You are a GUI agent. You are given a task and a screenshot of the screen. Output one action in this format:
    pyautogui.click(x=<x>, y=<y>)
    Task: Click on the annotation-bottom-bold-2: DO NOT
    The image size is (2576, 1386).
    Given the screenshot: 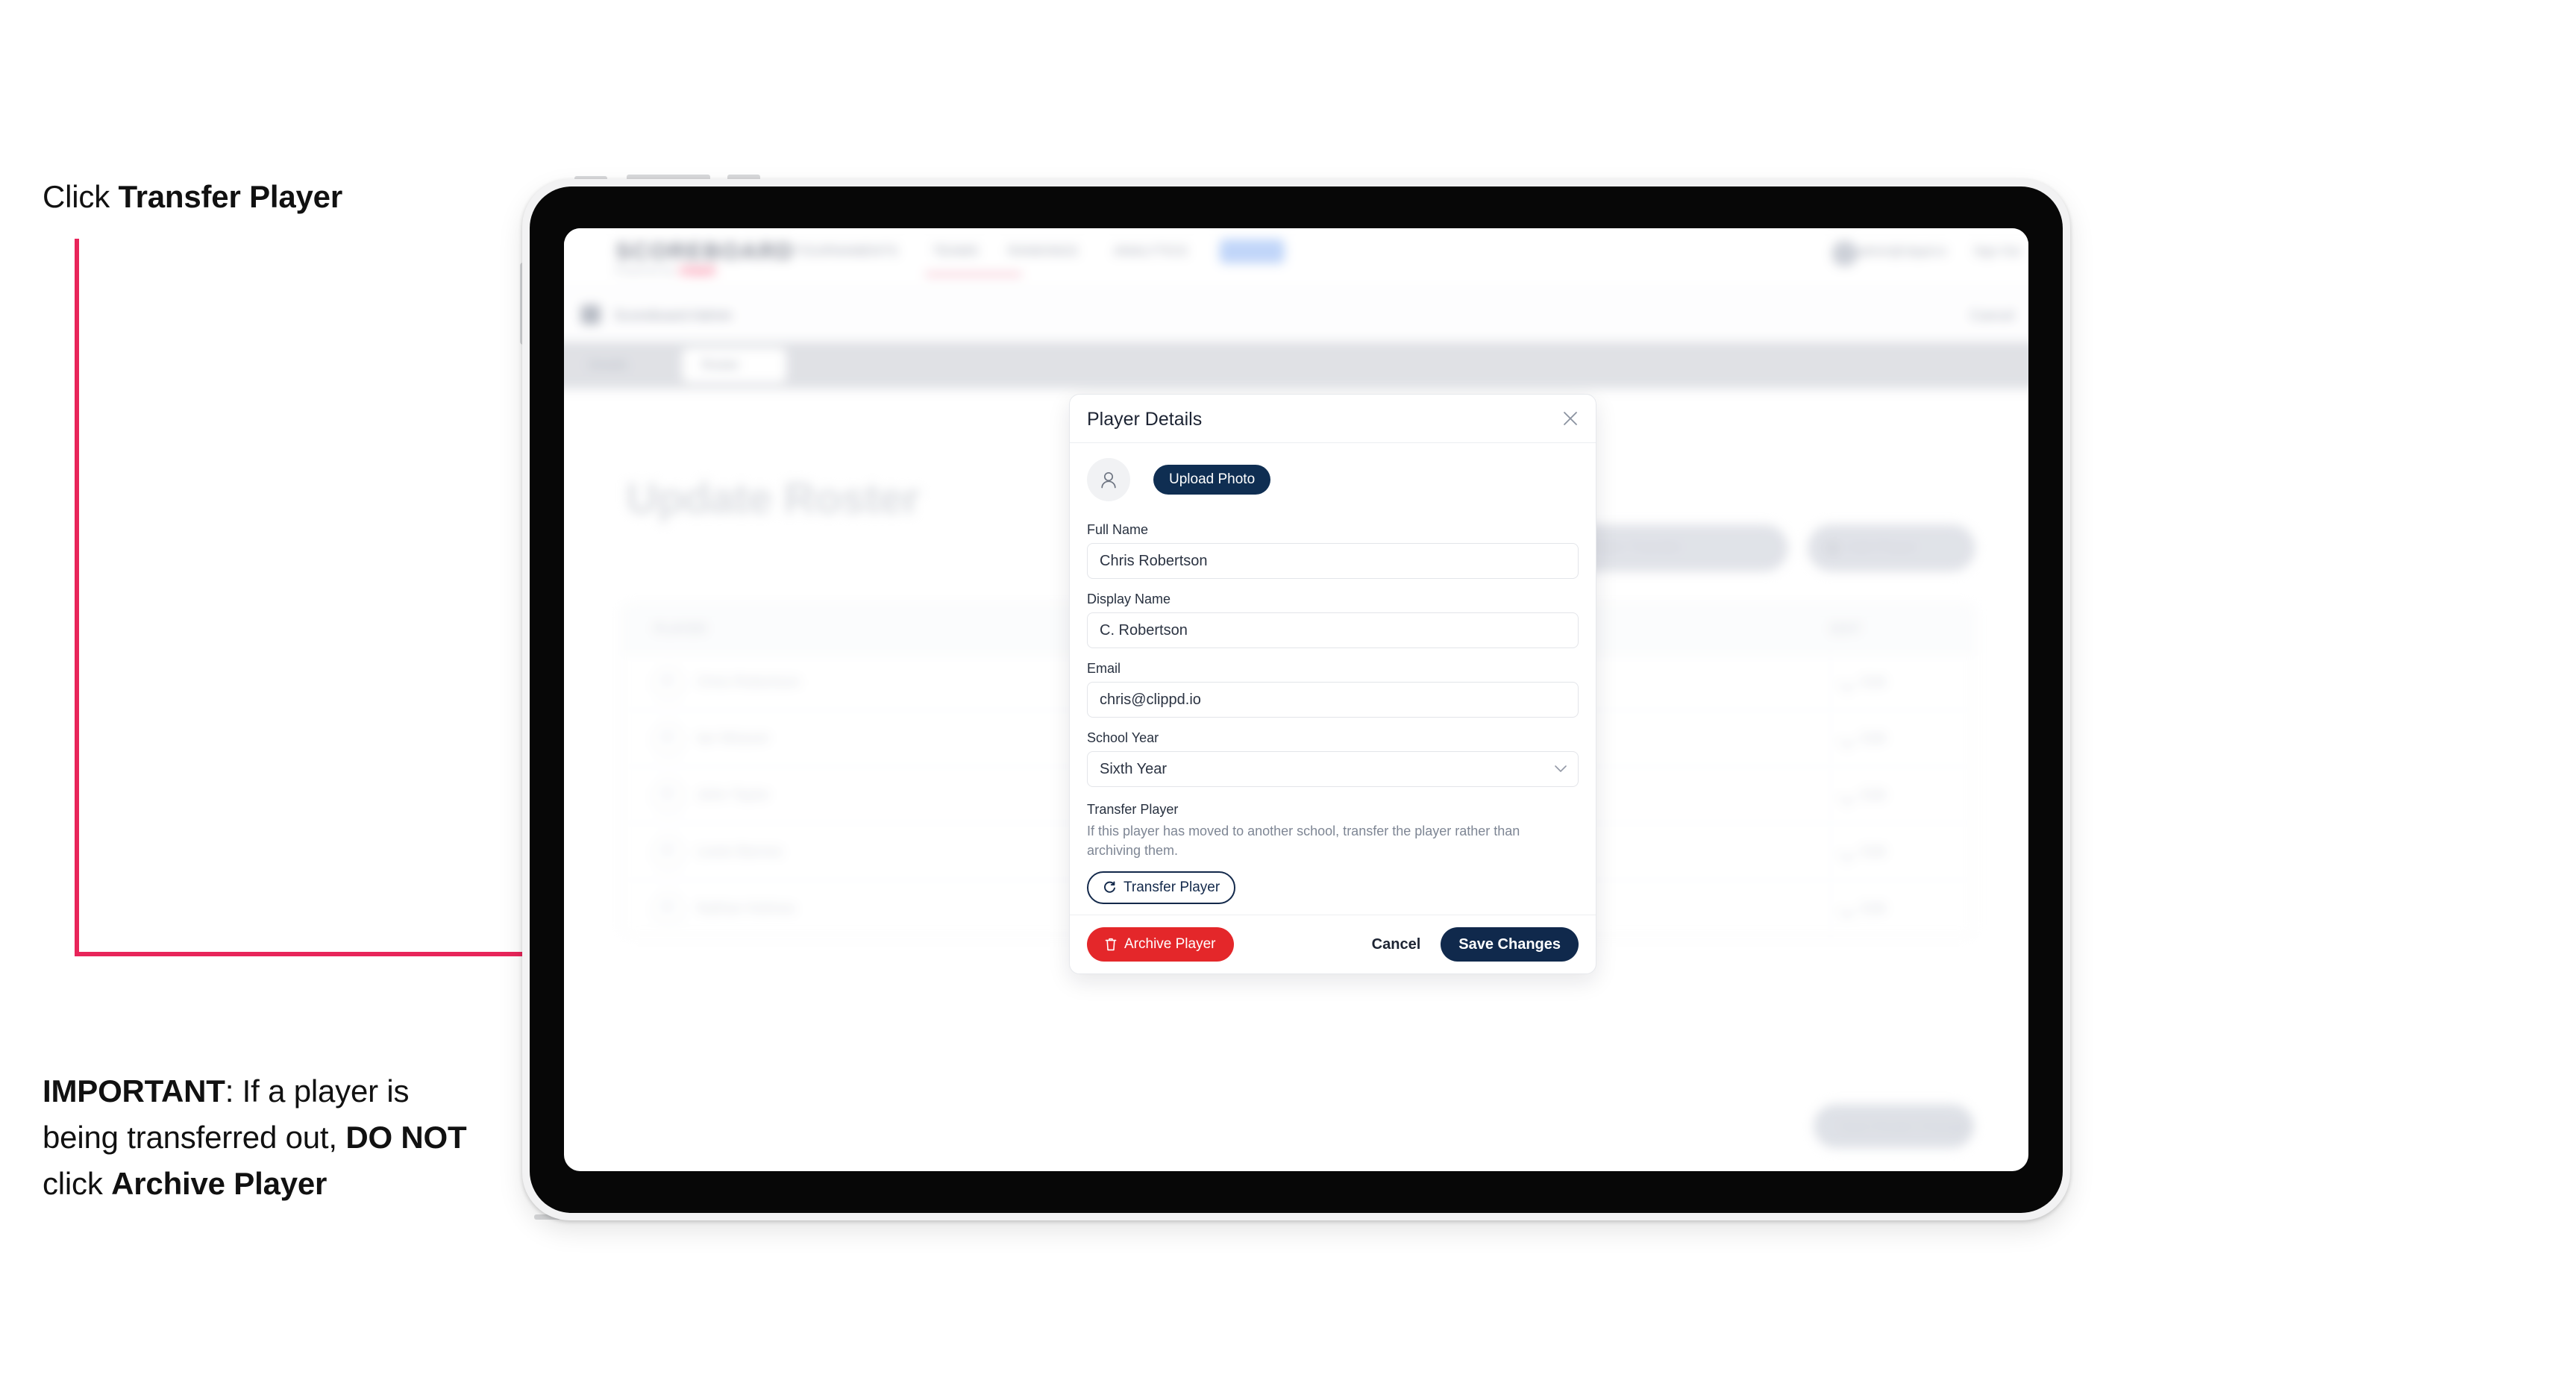 What is the action you would take?
    pyautogui.click(x=406, y=1137)
    